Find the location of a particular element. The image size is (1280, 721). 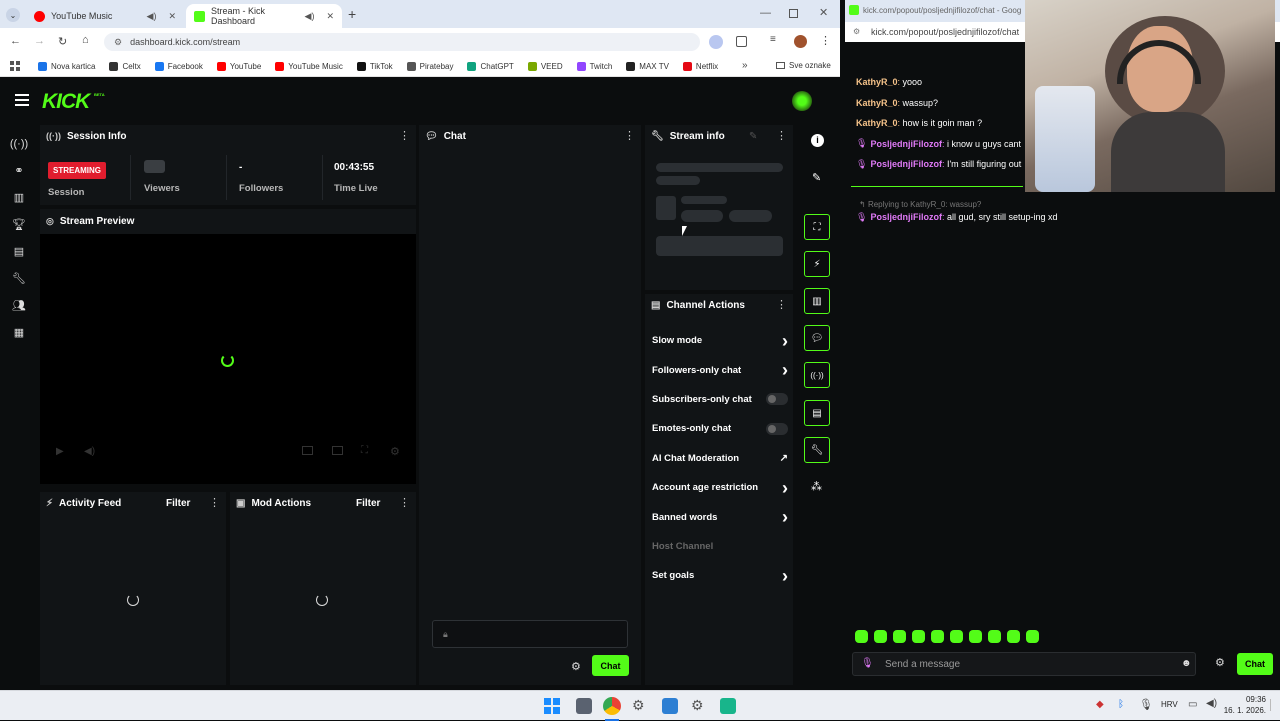

network-icon: ▭ is located at coordinates (1192, 704).